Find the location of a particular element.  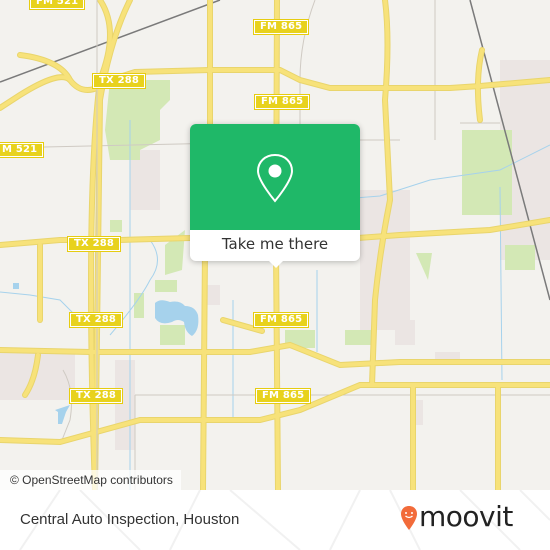

footer: Central Auto Inspection, Houston moovit is located at coordinates (275, 520).